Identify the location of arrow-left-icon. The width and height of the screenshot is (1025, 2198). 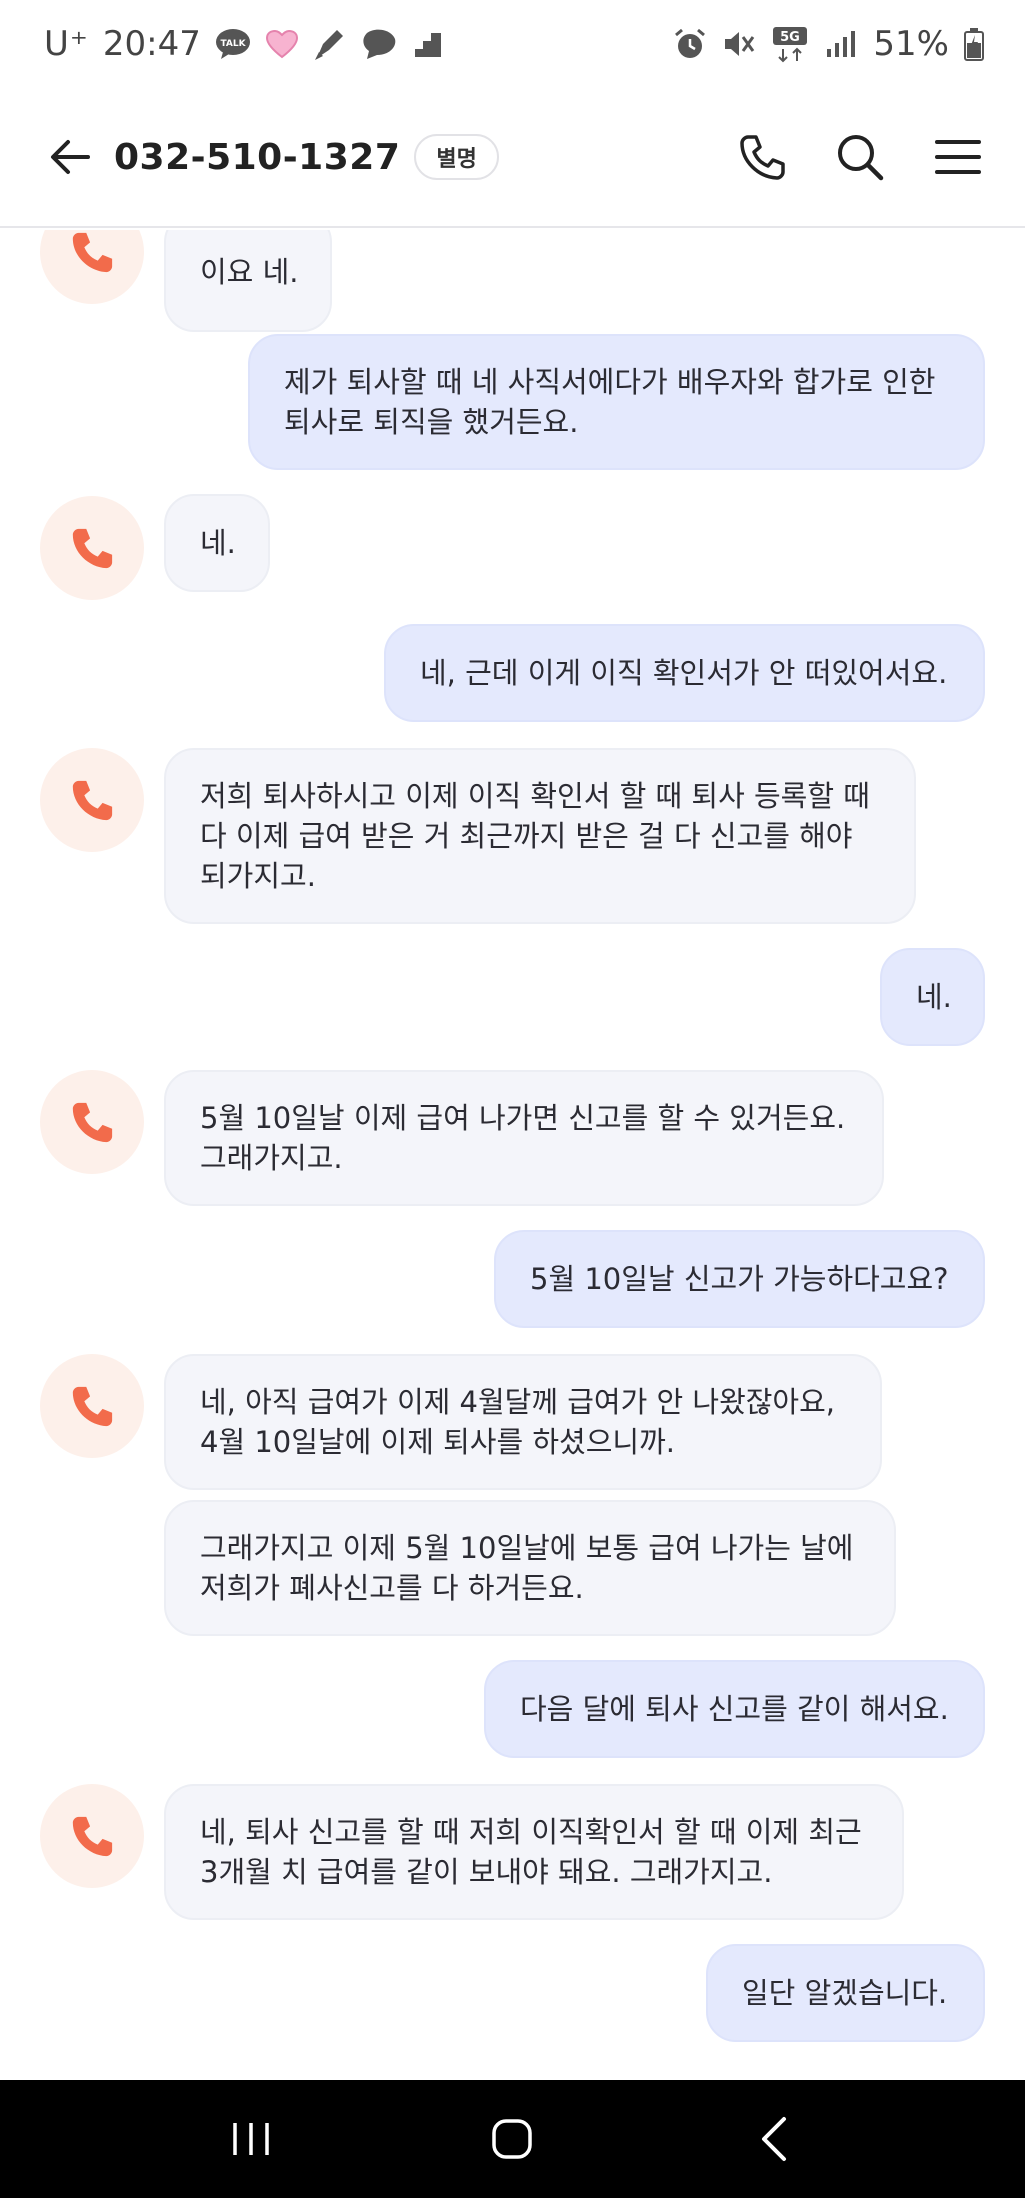
(70, 157).